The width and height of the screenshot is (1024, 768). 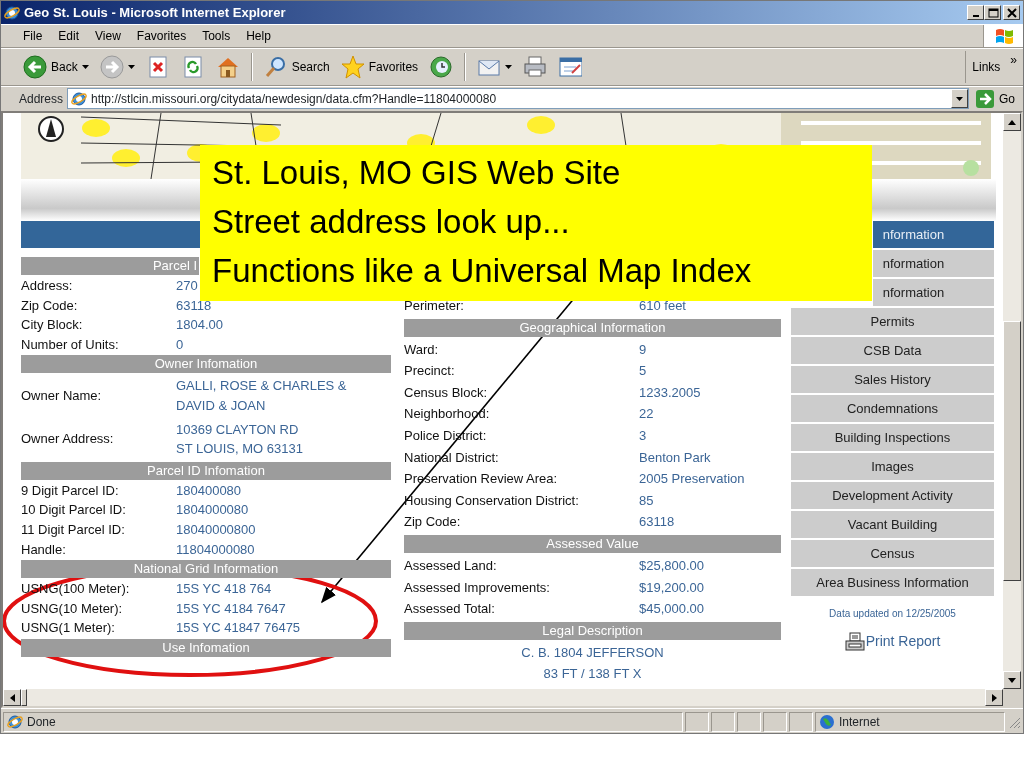 What do you see at coordinates (206, 364) in the screenshot?
I see `section-heading: Owner Infomation` at bounding box center [206, 364].